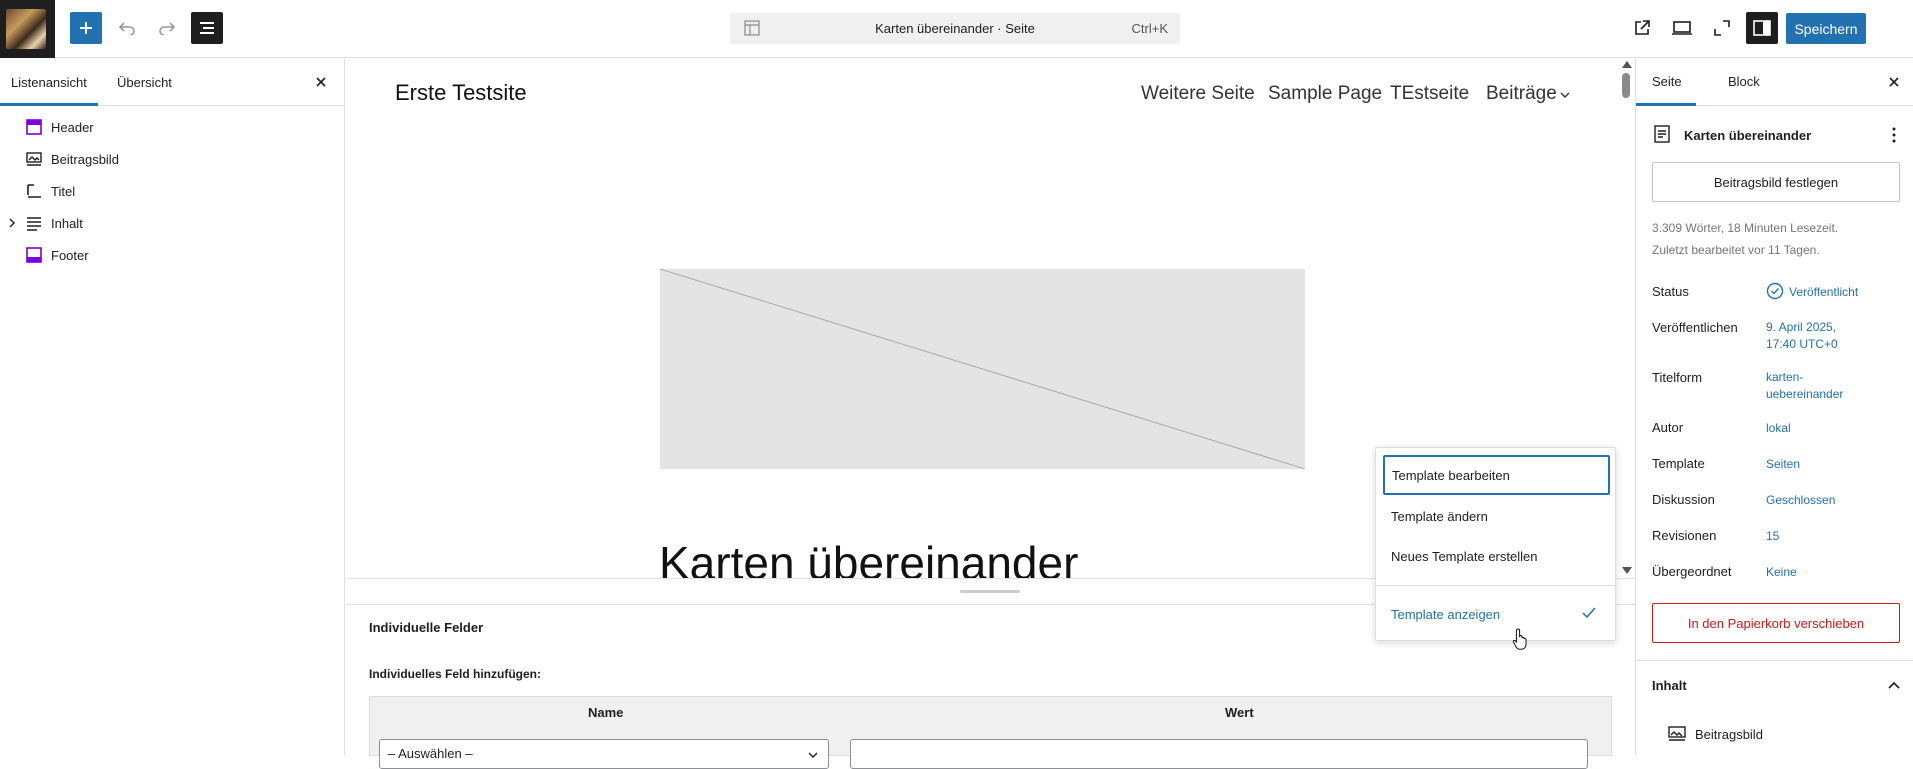  I want to click on select-value: – Auswählen –, so click(430, 753).